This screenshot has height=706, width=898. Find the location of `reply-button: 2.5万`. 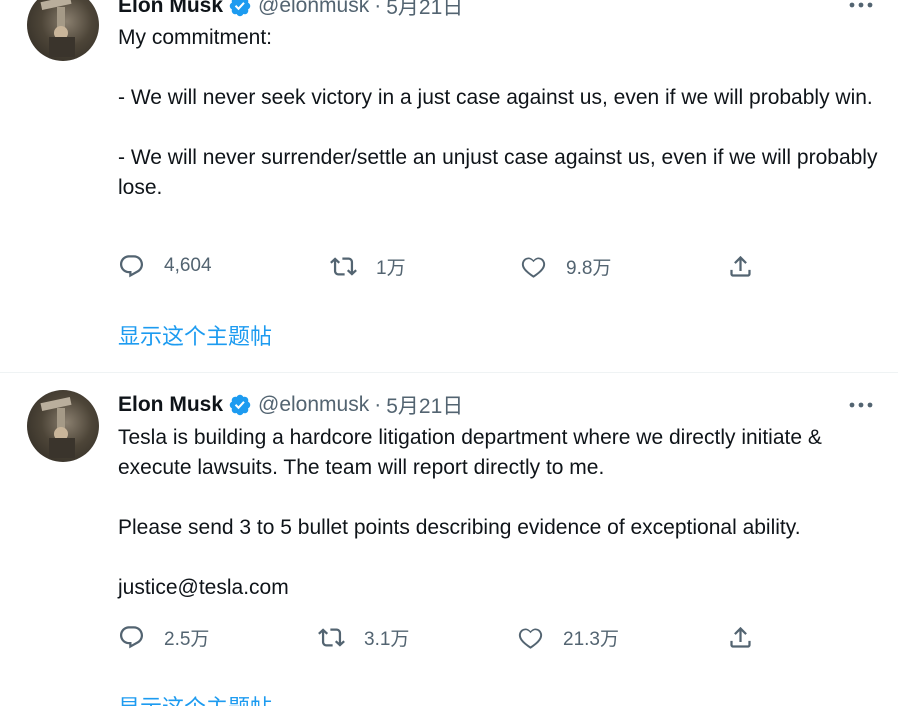

reply-button: 2.5万 is located at coordinates (163, 637).